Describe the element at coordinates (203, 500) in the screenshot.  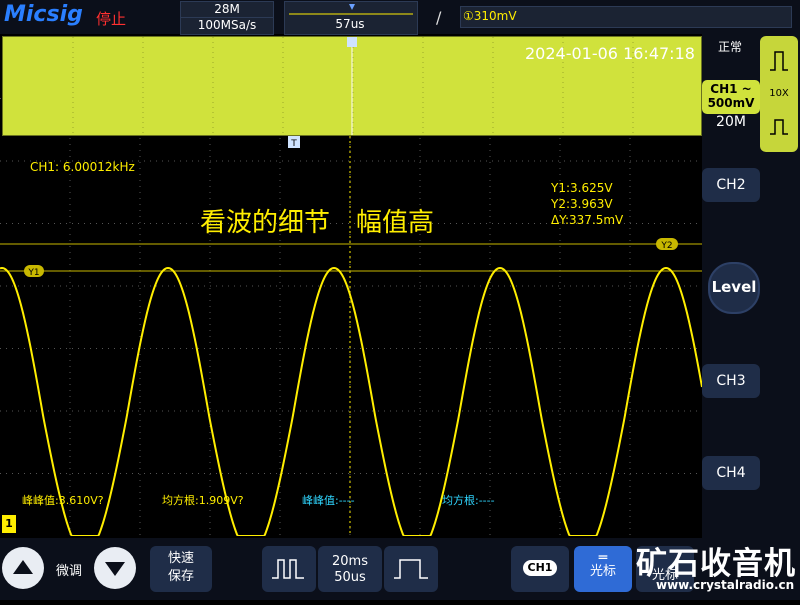
I see `measure-rms-ch1: 均方根:1.909V?` at that location.